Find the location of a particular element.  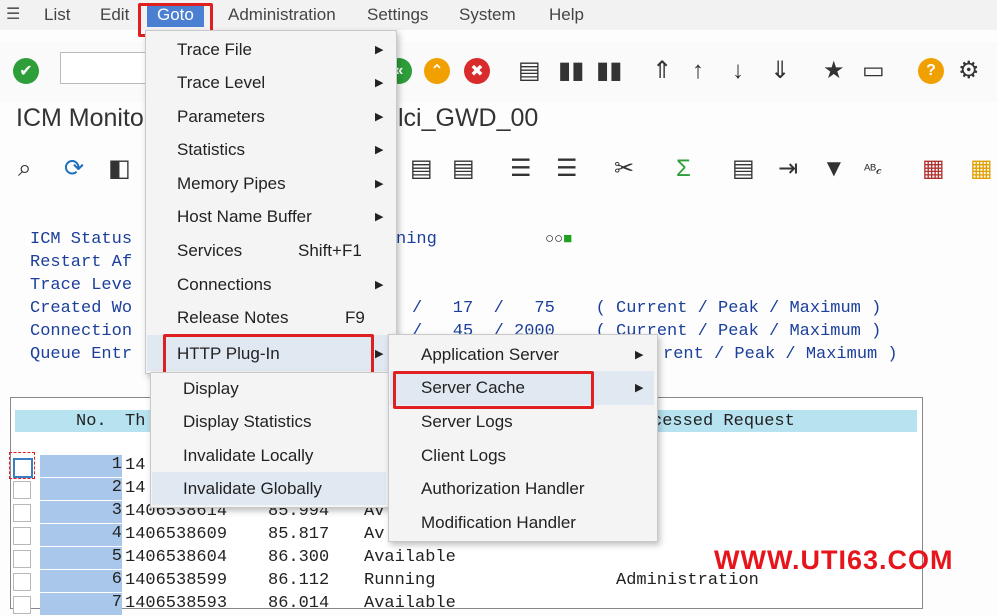

http-plugin-menu is located at coordinates (523, 438).